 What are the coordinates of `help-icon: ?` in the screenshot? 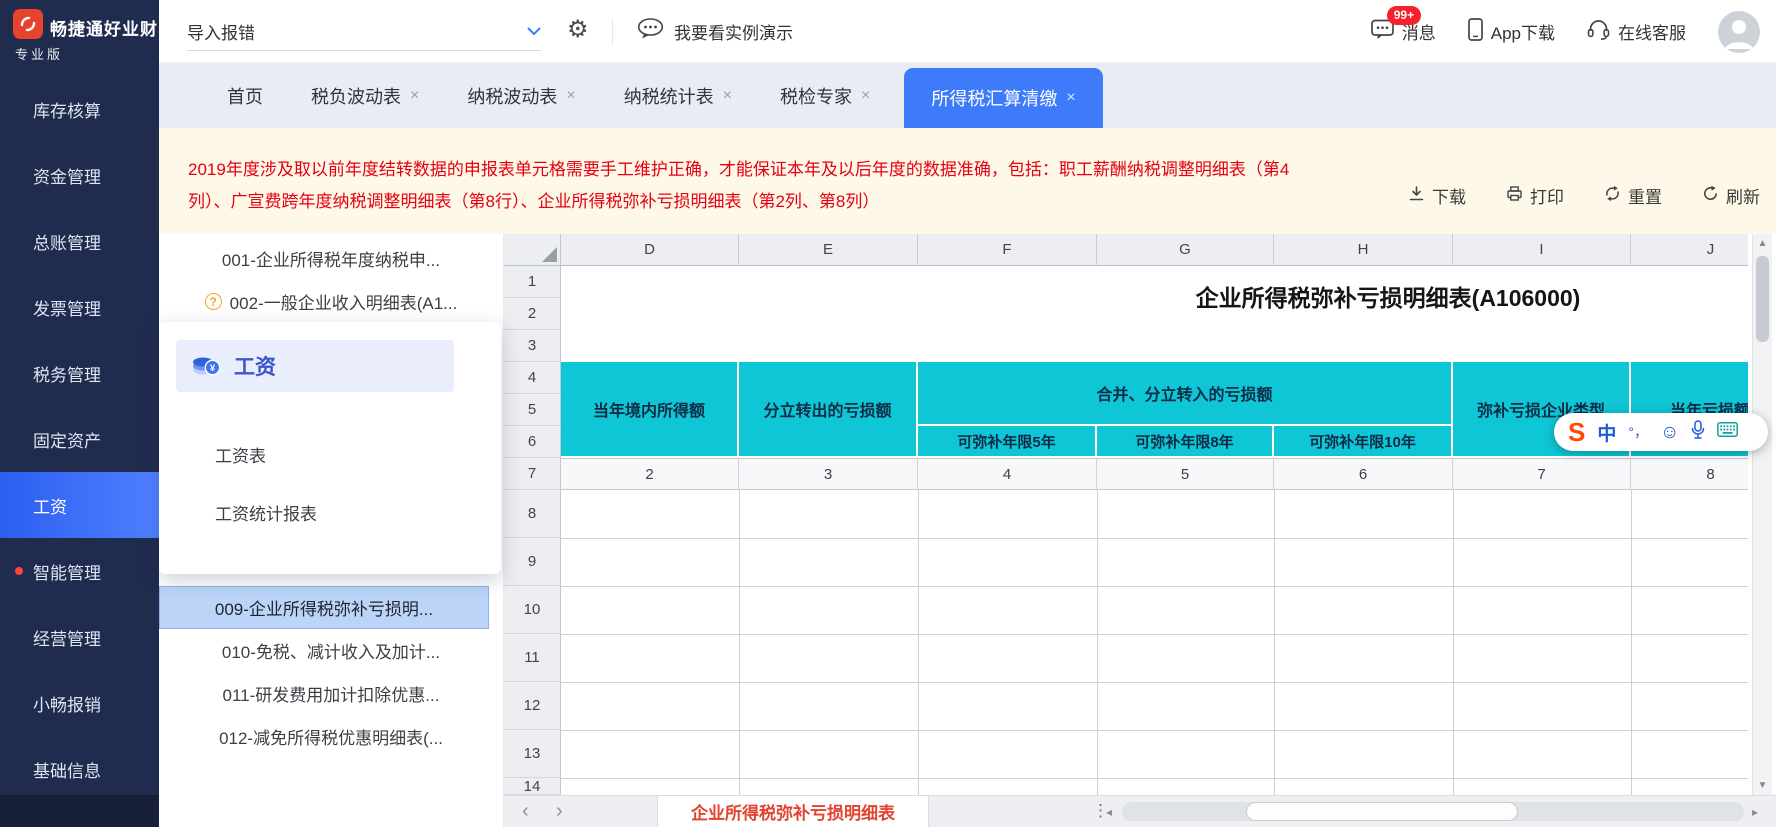 It's located at (213, 301).